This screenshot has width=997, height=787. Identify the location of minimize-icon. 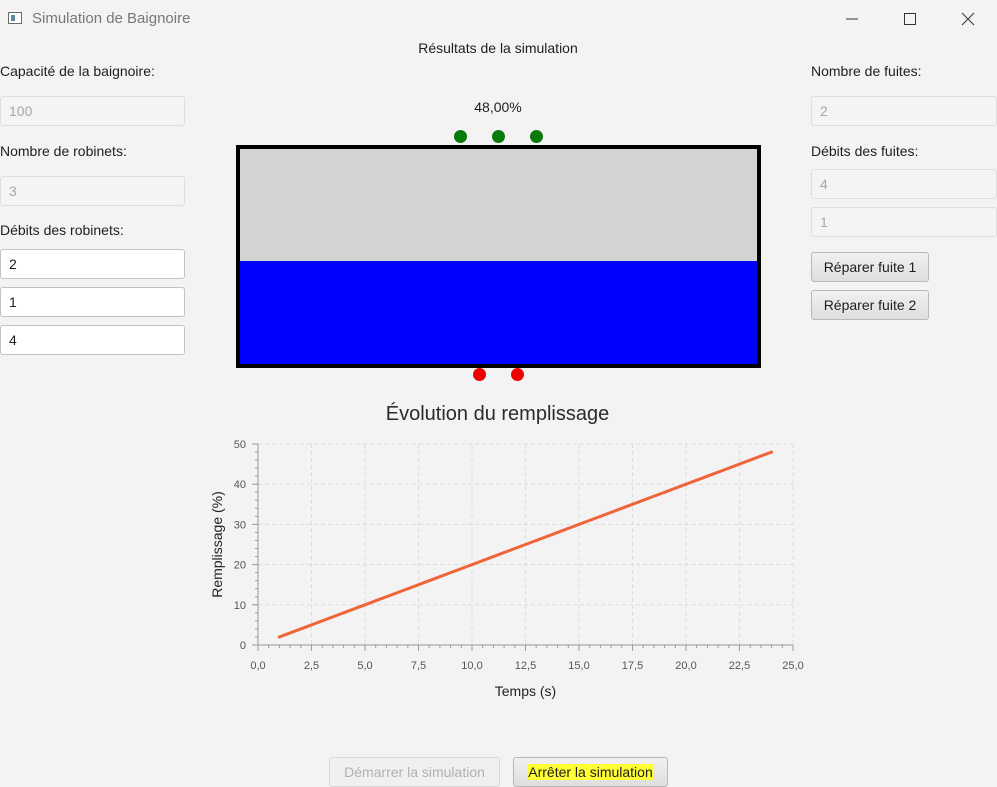
(852, 19).